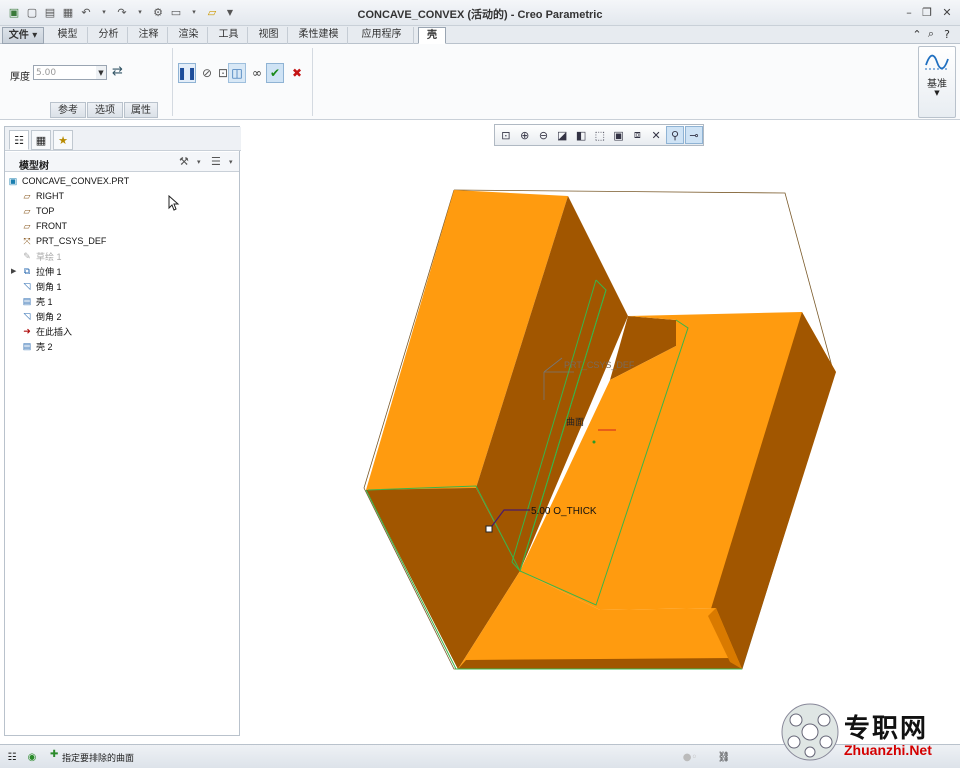  Describe the element at coordinates (432, 35) in the screenshot. I see `tab-shell: 壳` at that location.